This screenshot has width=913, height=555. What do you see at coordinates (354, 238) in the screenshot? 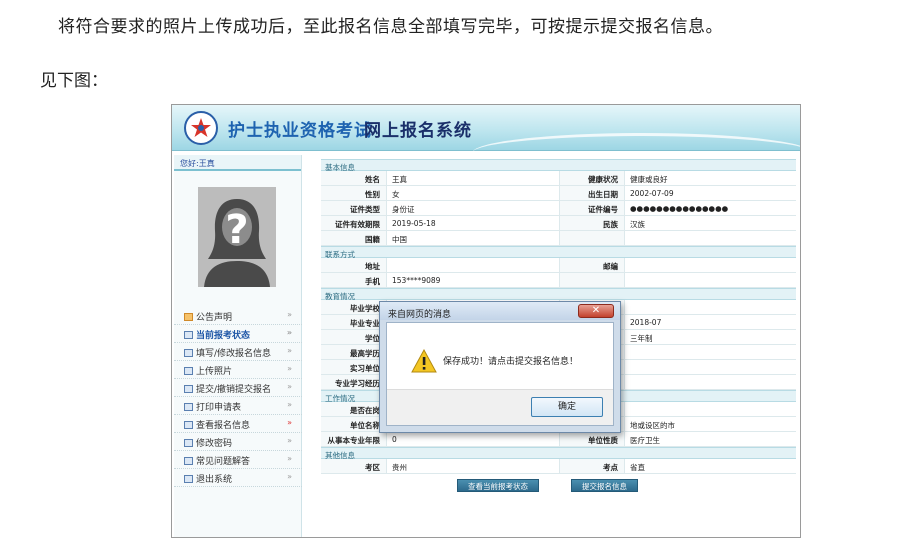
I see `field-label: 国籍` at bounding box center [354, 238].